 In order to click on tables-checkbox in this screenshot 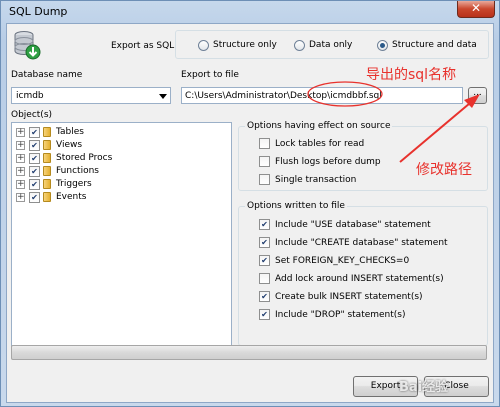, I will do `click(34, 132)`.